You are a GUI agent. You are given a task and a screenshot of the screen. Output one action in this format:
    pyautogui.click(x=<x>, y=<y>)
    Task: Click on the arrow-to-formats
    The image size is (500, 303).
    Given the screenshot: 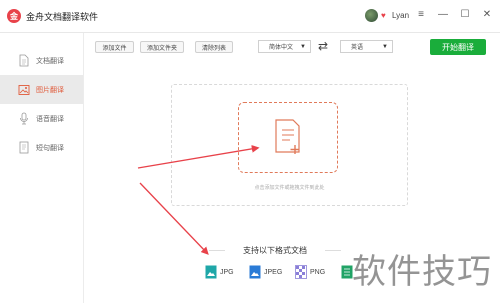 What is the action you would take?
    pyautogui.click(x=174, y=218)
    